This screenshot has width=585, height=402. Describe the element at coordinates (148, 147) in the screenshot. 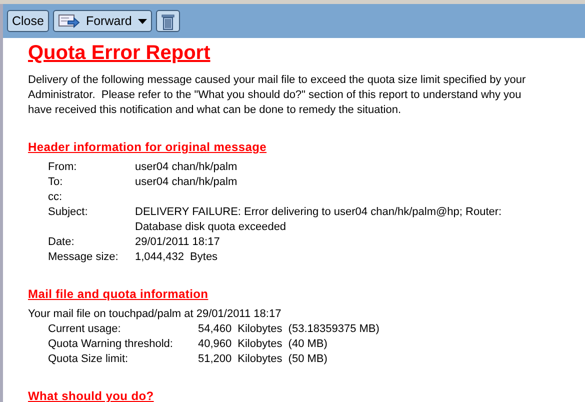

I see `section-heading: Header information for original message` at that location.